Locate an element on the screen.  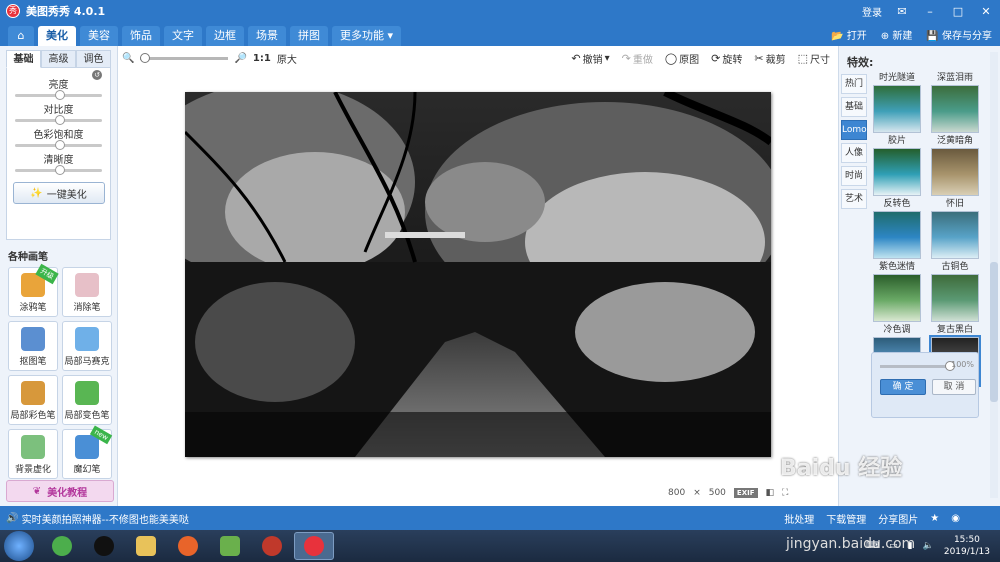
magic-brush: new 魔幻笔 is located at coordinates (87, 452).